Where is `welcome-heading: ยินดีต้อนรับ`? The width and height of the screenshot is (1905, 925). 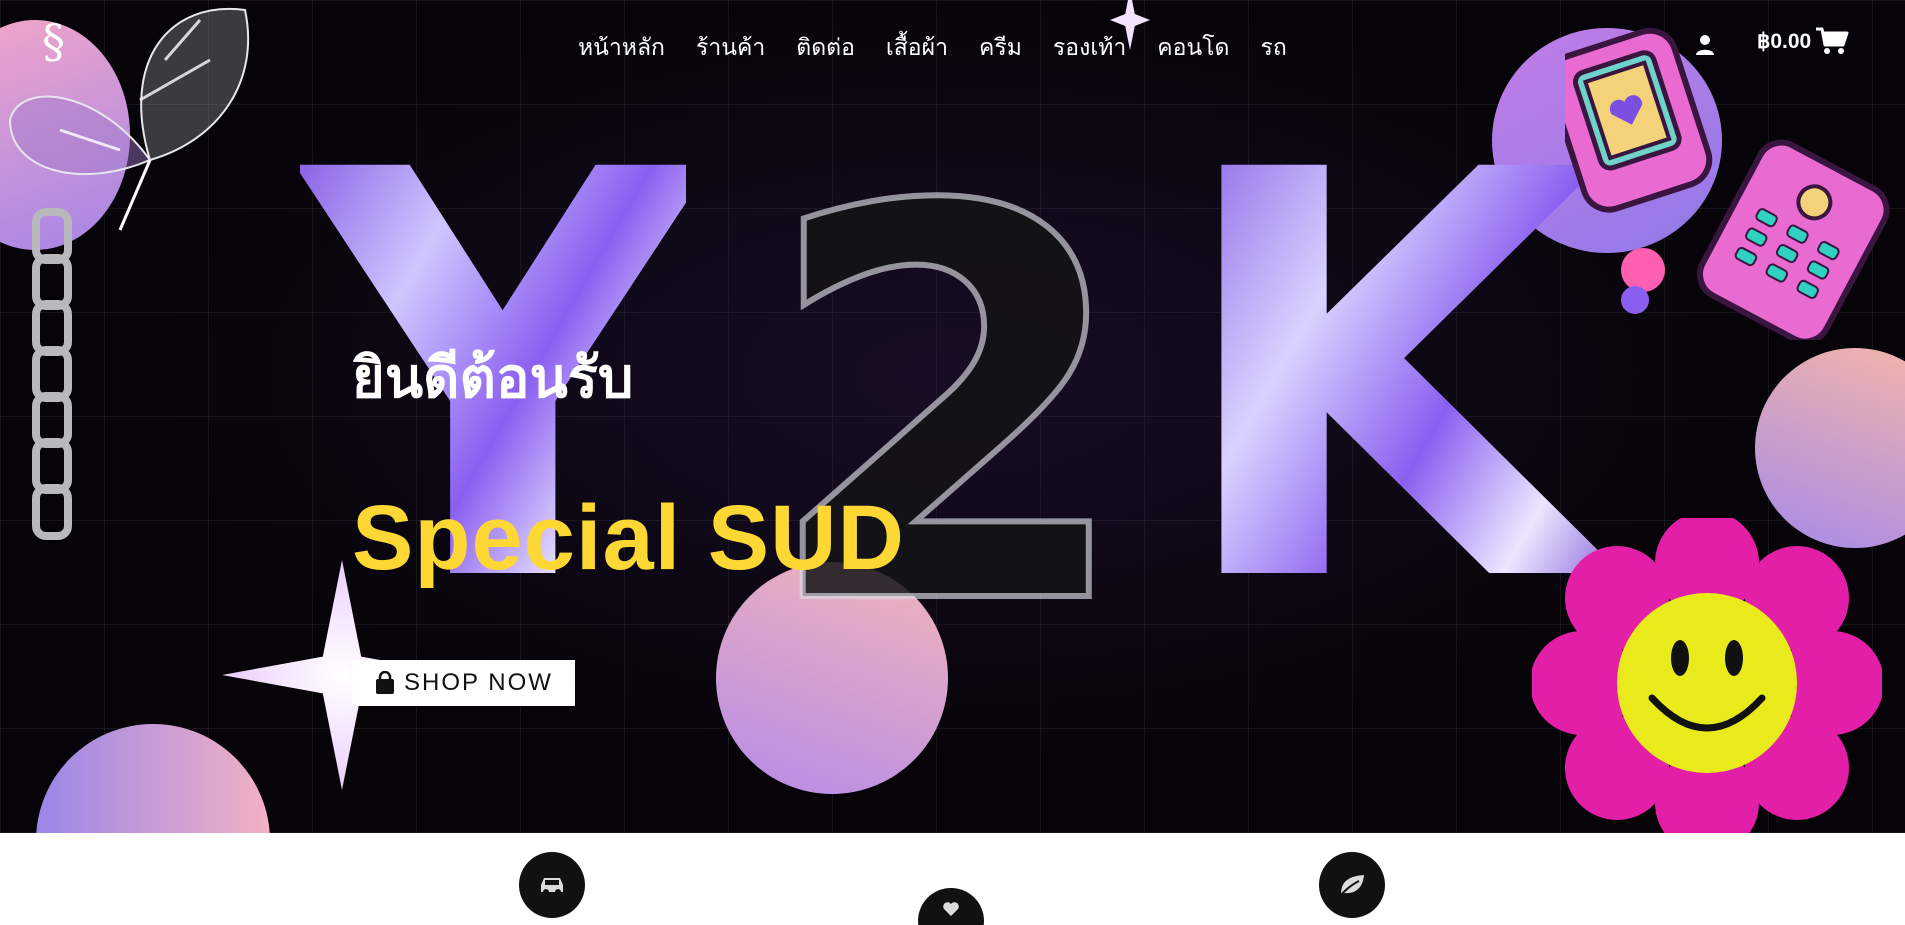 welcome-heading: ยินดีต้อนรับ is located at coordinates (493, 378).